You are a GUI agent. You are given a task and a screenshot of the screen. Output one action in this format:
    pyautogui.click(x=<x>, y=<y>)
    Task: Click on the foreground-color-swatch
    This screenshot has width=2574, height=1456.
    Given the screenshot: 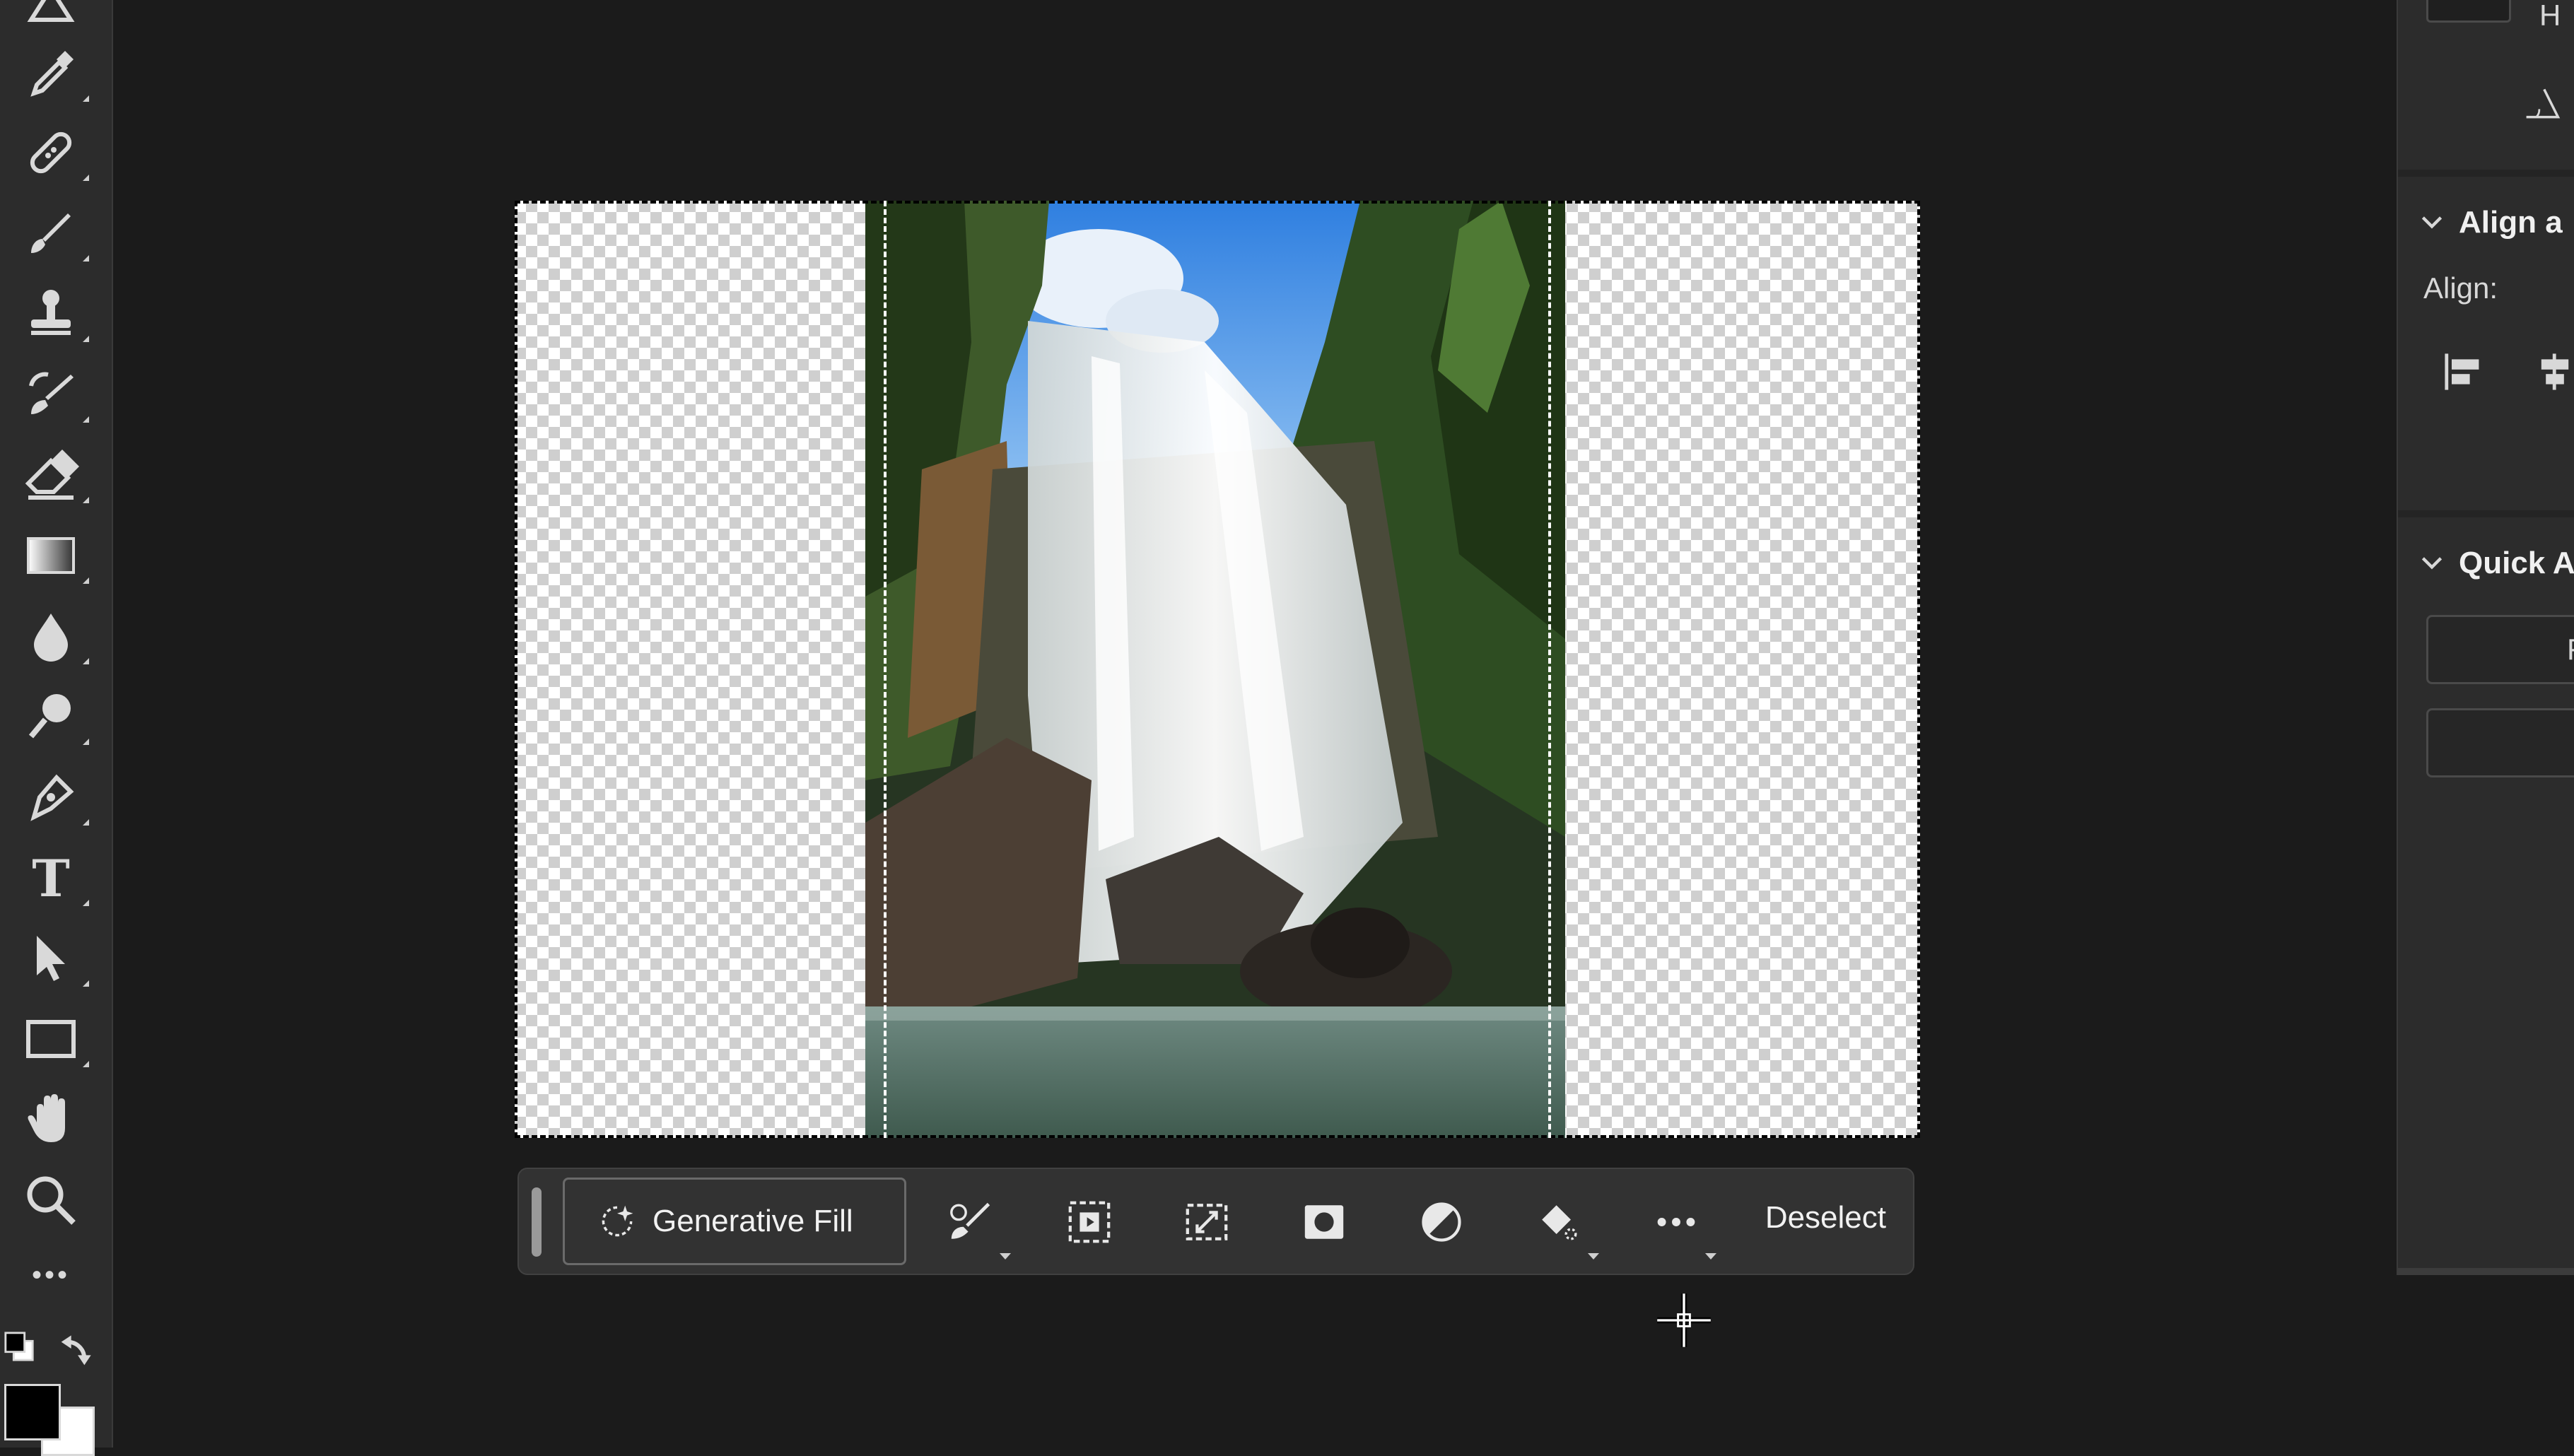 What is the action you would take?
    pyautogui.click(x=32, y=1412)
    